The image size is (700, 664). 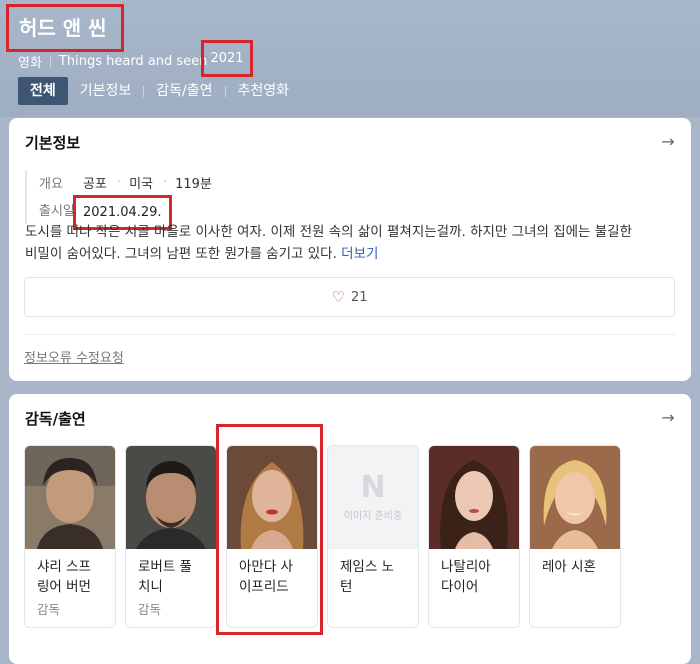 What do you see at coordinates (227, 58) in the screenshot?
I see `release-year: 2021` at bounding box center [227, 58].